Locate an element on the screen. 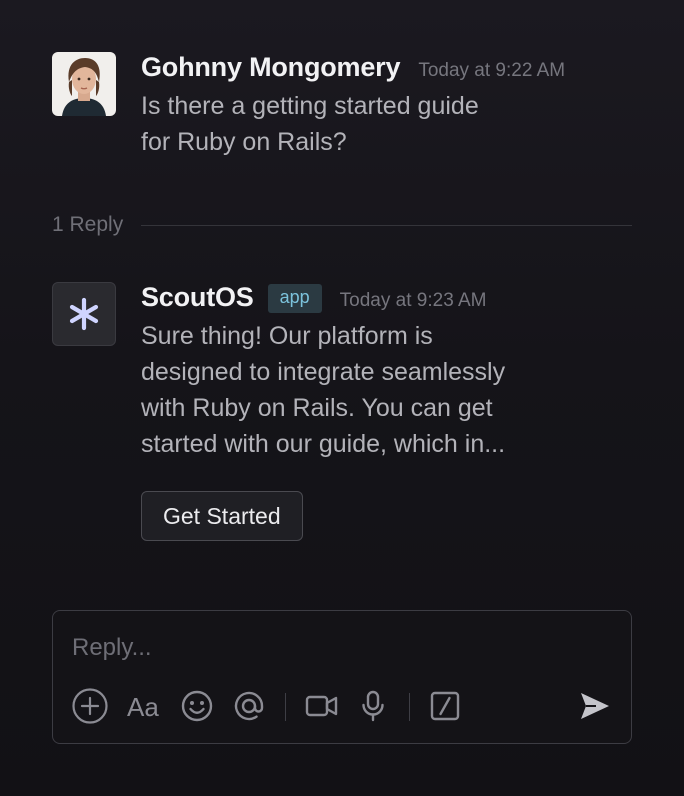 This screenshot has height=796, width=684. user-avatar-photo is located at coordinates (84, 84).